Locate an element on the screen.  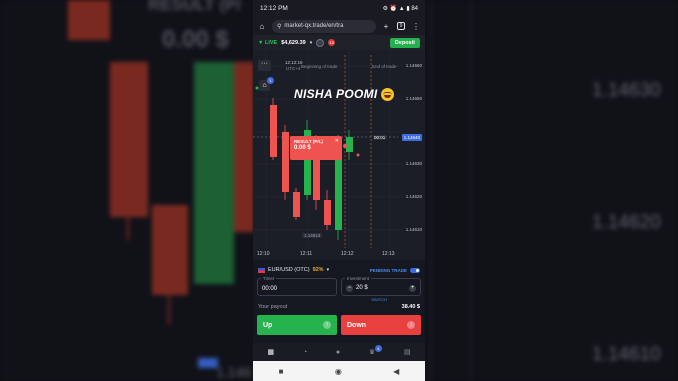
current-price-tag: 1.14640 is located at coordinates (411, 137).